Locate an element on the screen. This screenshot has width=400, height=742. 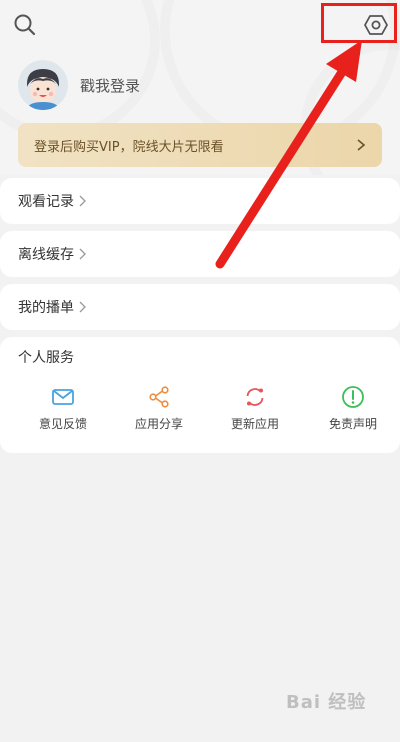
service-update: 更新应用 is located at coordinates (255, 408).